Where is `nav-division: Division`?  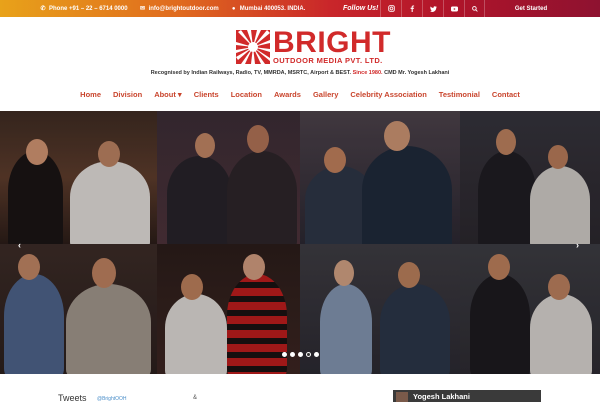 nav-division: Division is located at coordinates (127, 94).